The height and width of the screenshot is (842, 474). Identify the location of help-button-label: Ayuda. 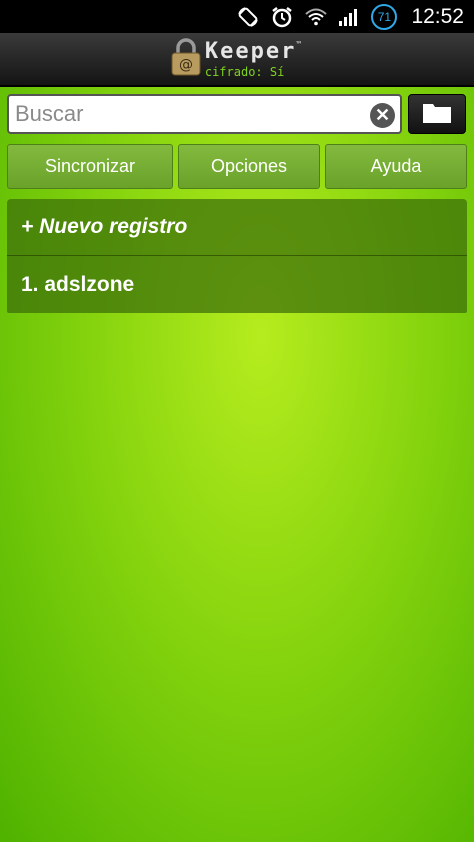
(396, 166).